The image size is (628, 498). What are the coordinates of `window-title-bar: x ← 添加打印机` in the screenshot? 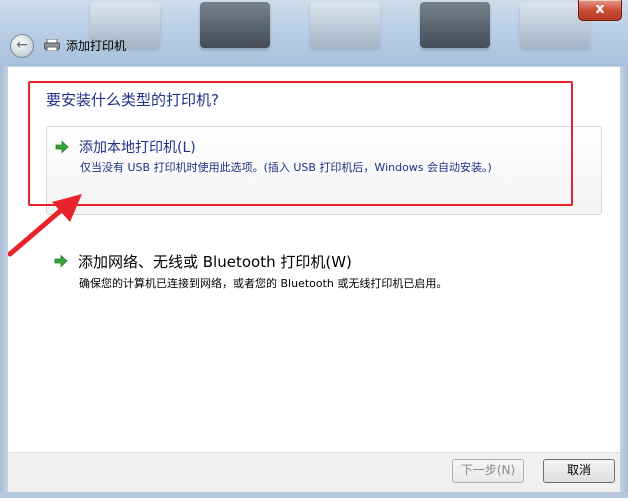 It's located at (314, 33).